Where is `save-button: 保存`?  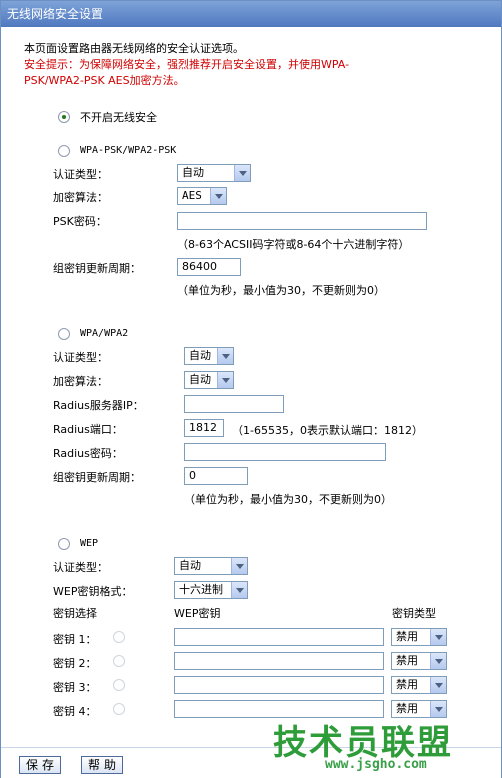
save-button: 保存 is located at coordinates (40, 765).